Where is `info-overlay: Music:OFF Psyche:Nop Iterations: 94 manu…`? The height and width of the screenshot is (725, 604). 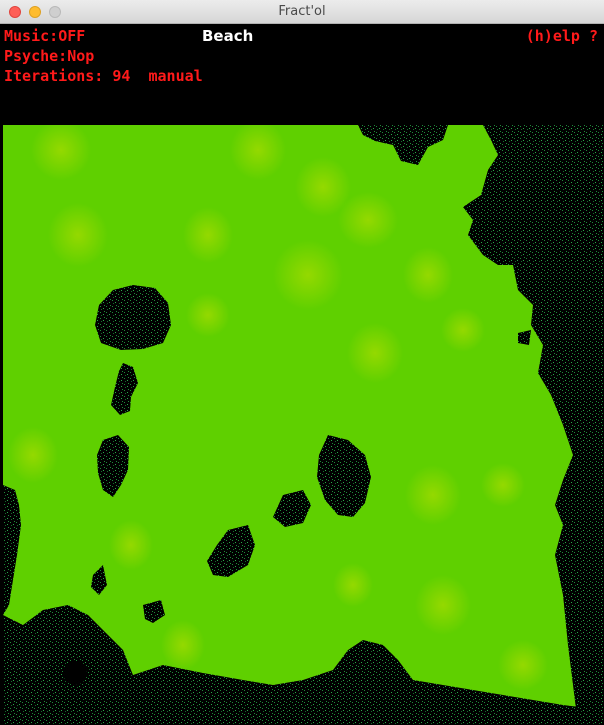 info-overlay: Music:OFF Psyche:Nop Iterations: 94 manu… is located at coordinates (302, 74).